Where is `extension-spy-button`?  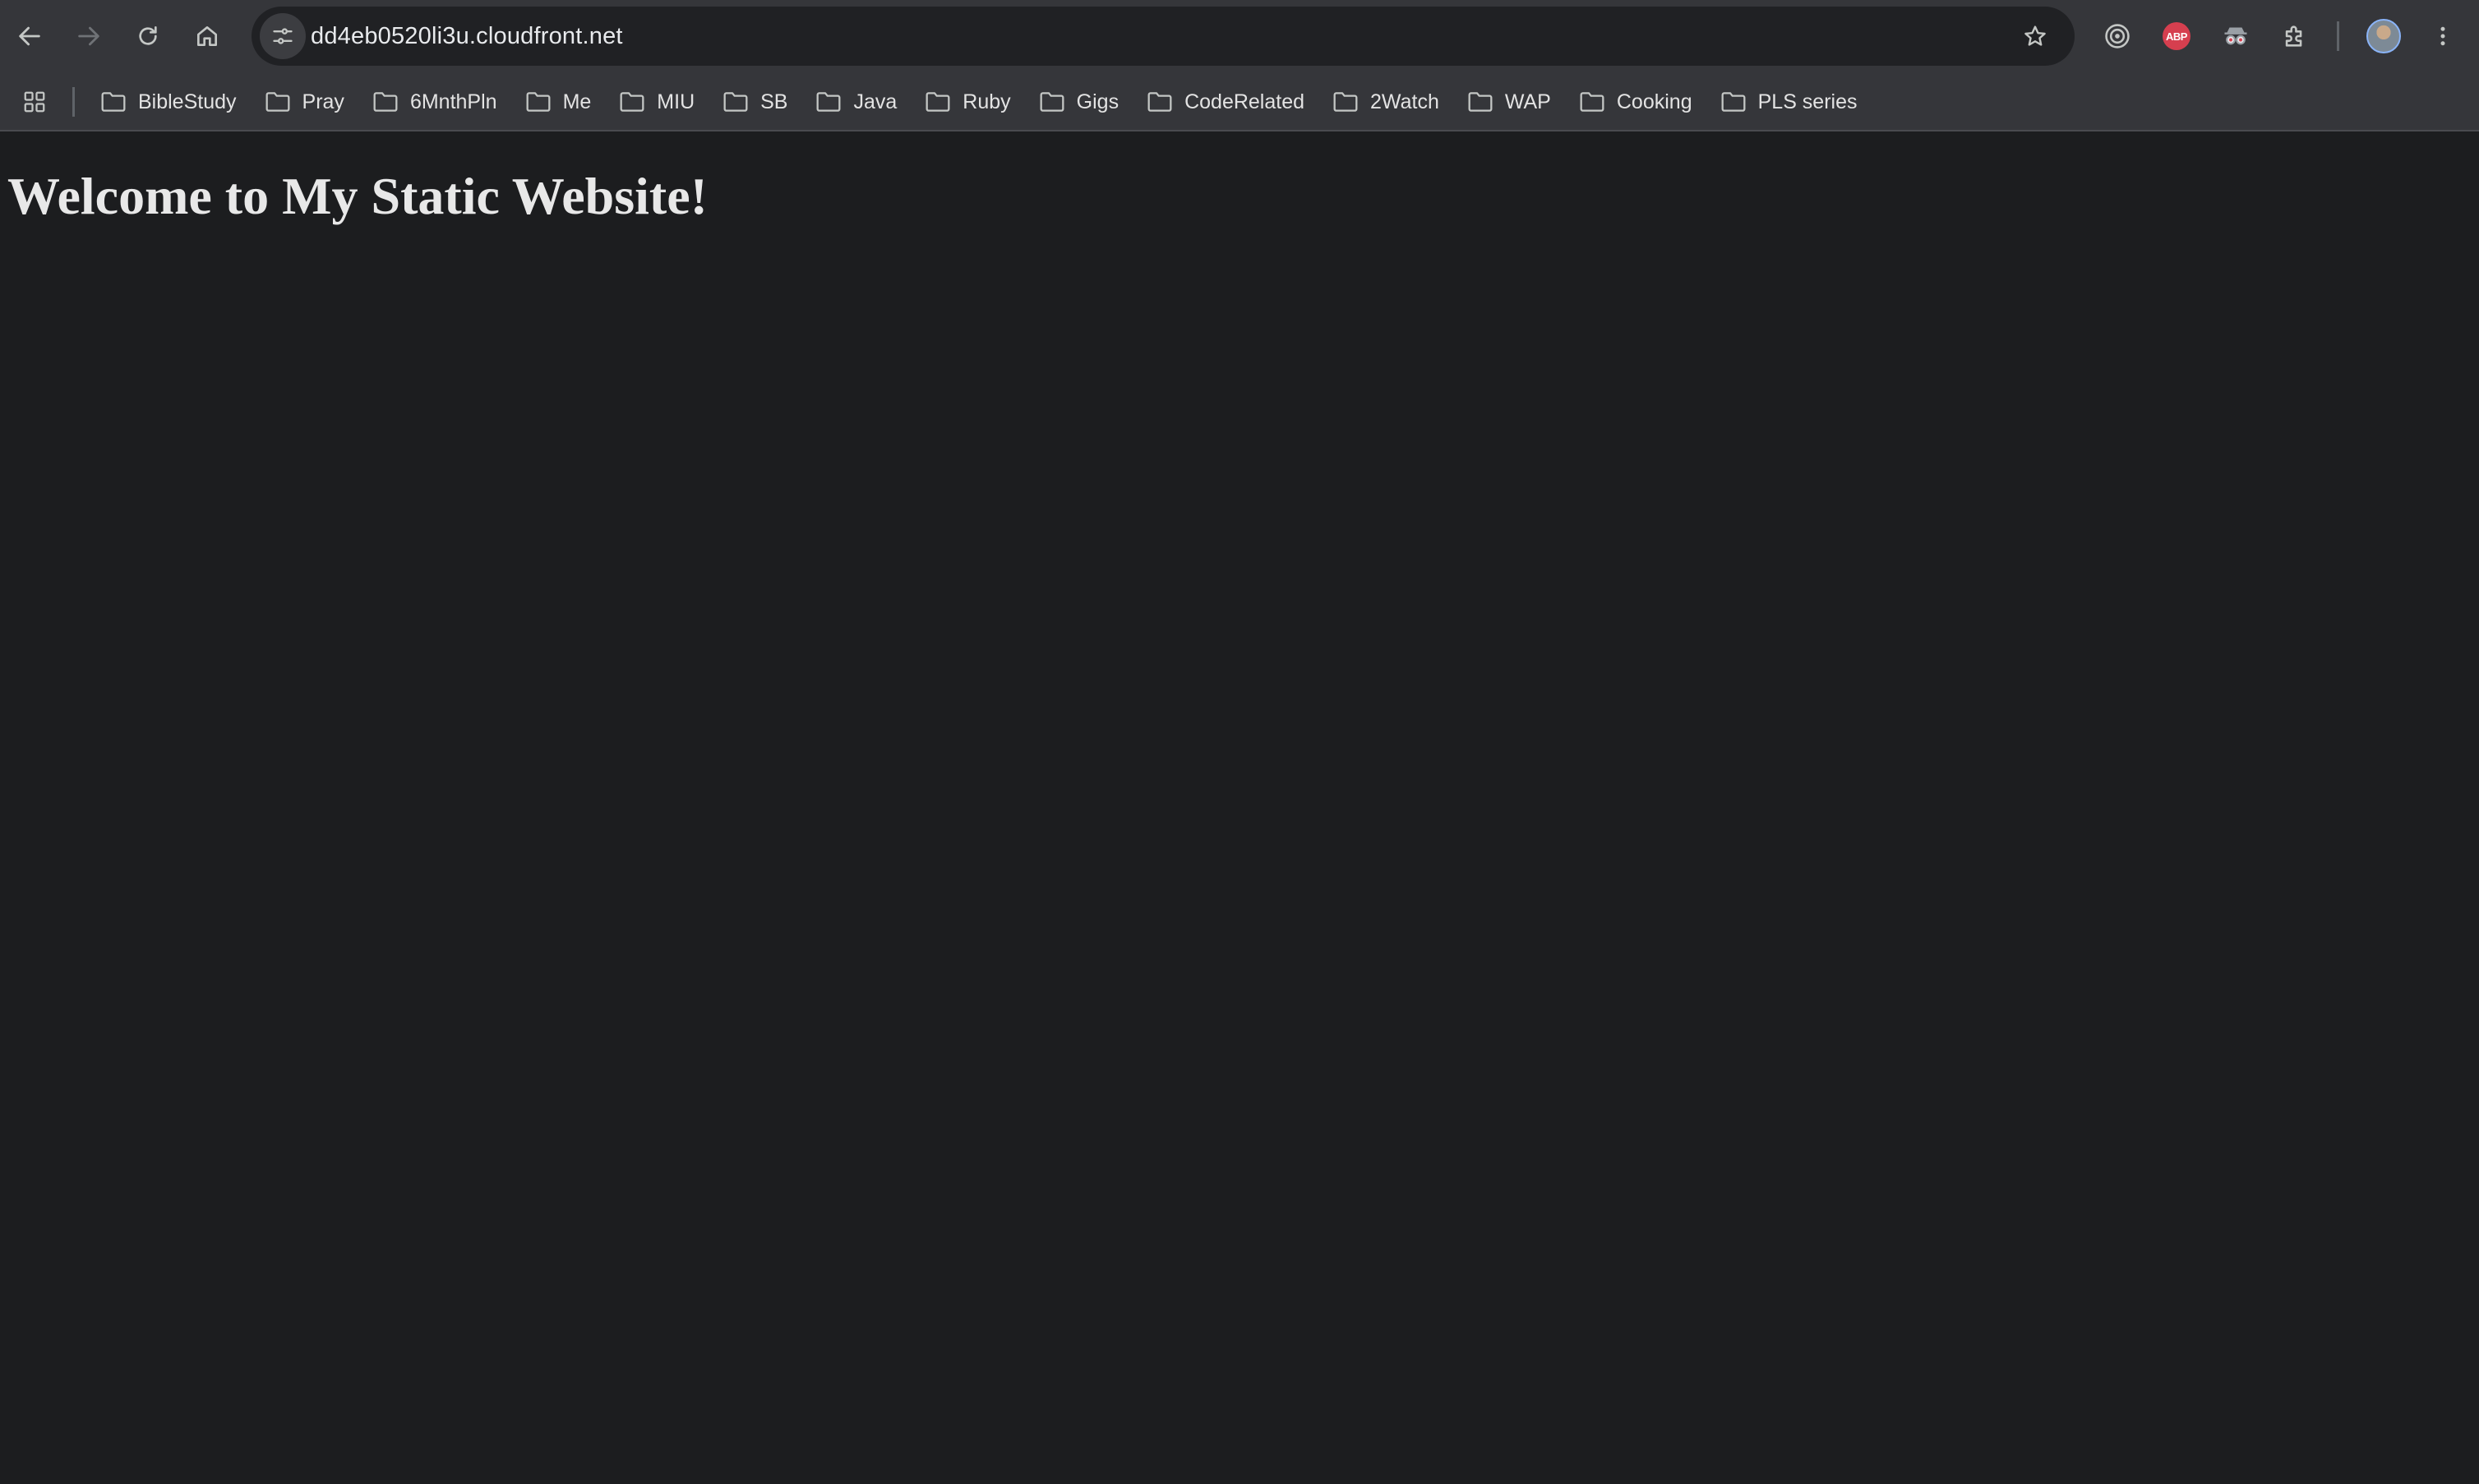 extension-spy-button is located at coordinates (2236, 36).